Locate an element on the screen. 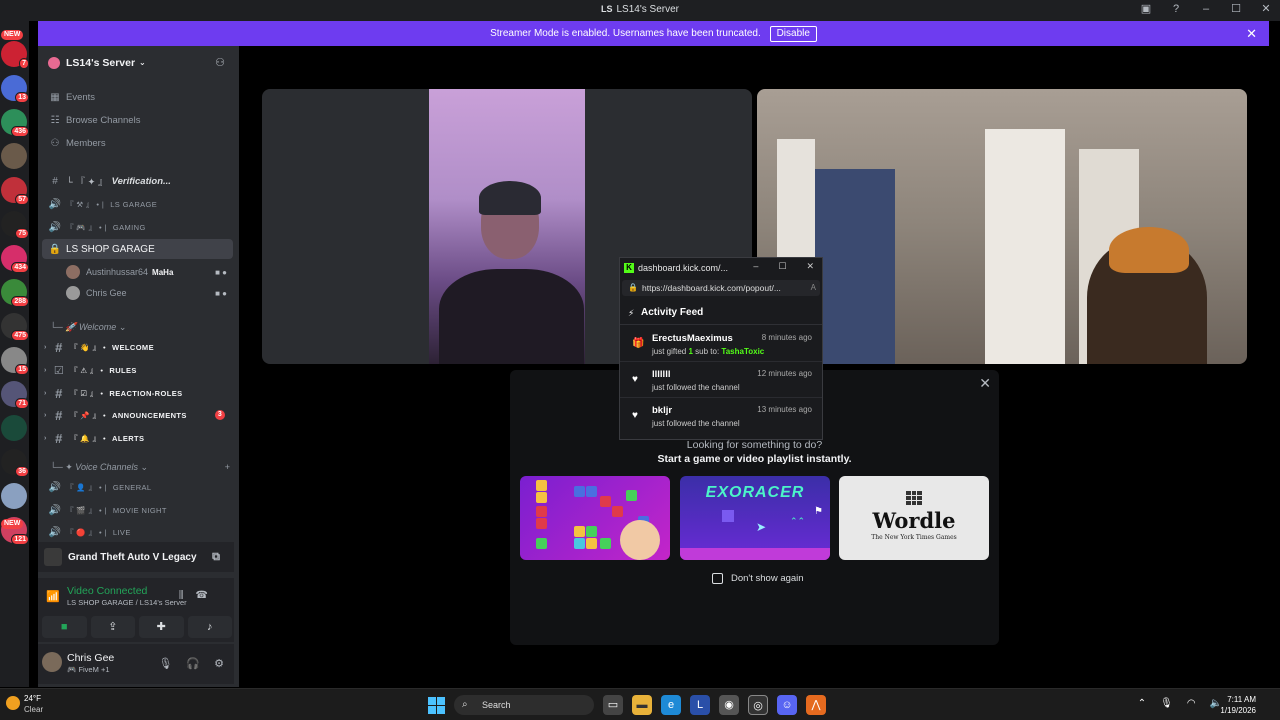 The width and height of the screenshot is (1280, 720). channel-gaming: 🔊 『 🎮 』 • | GAMING is located at coordinates (137, 227).